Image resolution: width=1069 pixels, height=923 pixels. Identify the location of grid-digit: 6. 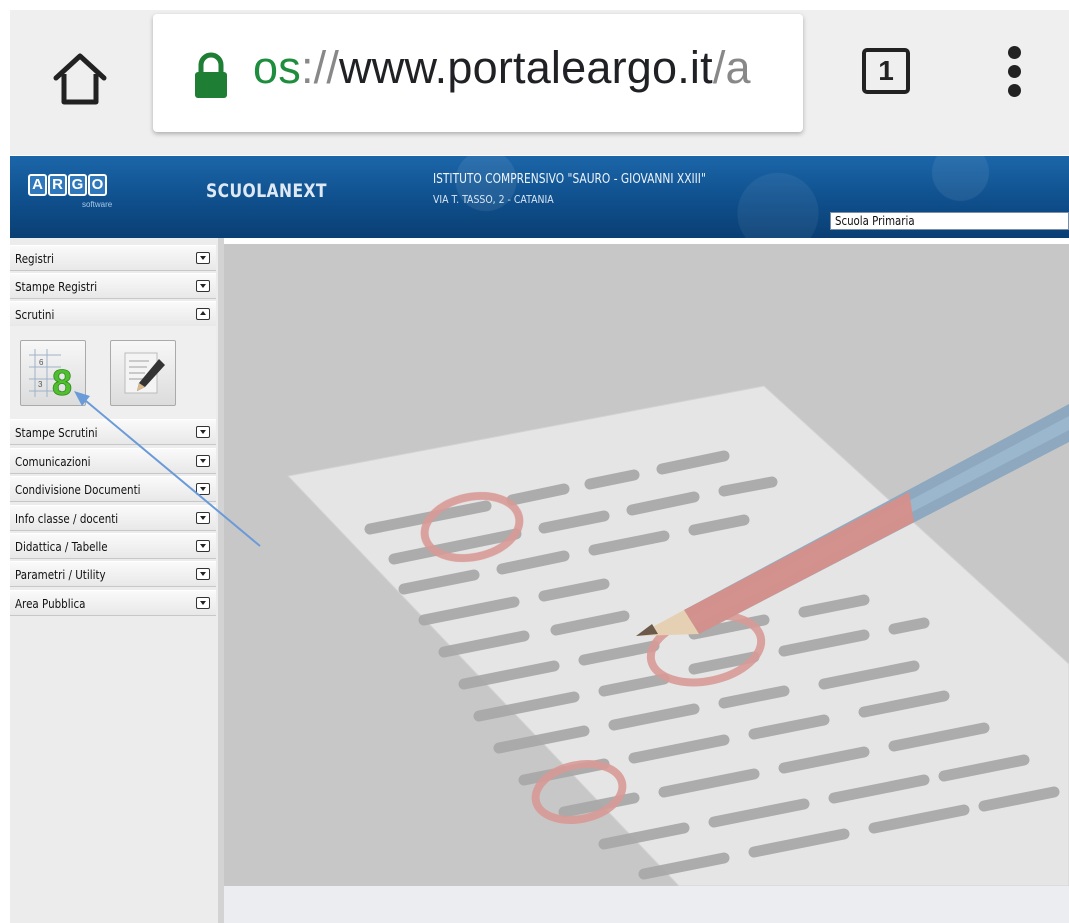
(41, 362).